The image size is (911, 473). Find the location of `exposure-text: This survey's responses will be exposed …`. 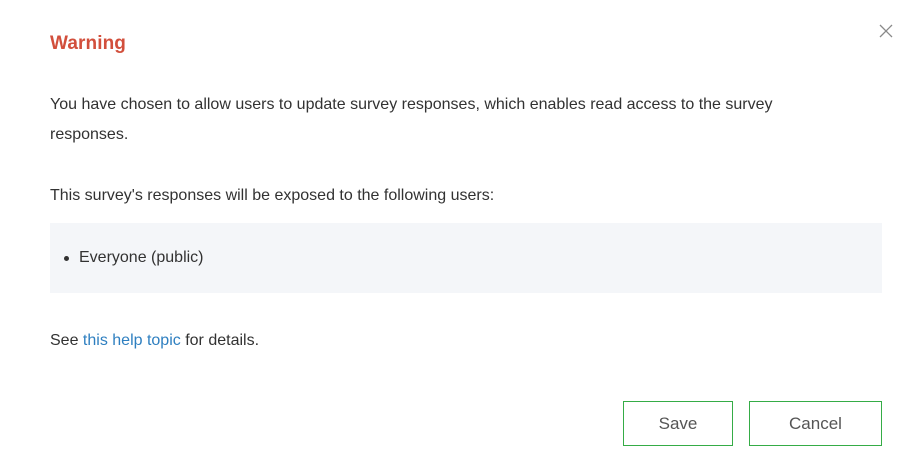

exposure-text: This survey's responses will be exposed … is located at coordinates (272, 195).